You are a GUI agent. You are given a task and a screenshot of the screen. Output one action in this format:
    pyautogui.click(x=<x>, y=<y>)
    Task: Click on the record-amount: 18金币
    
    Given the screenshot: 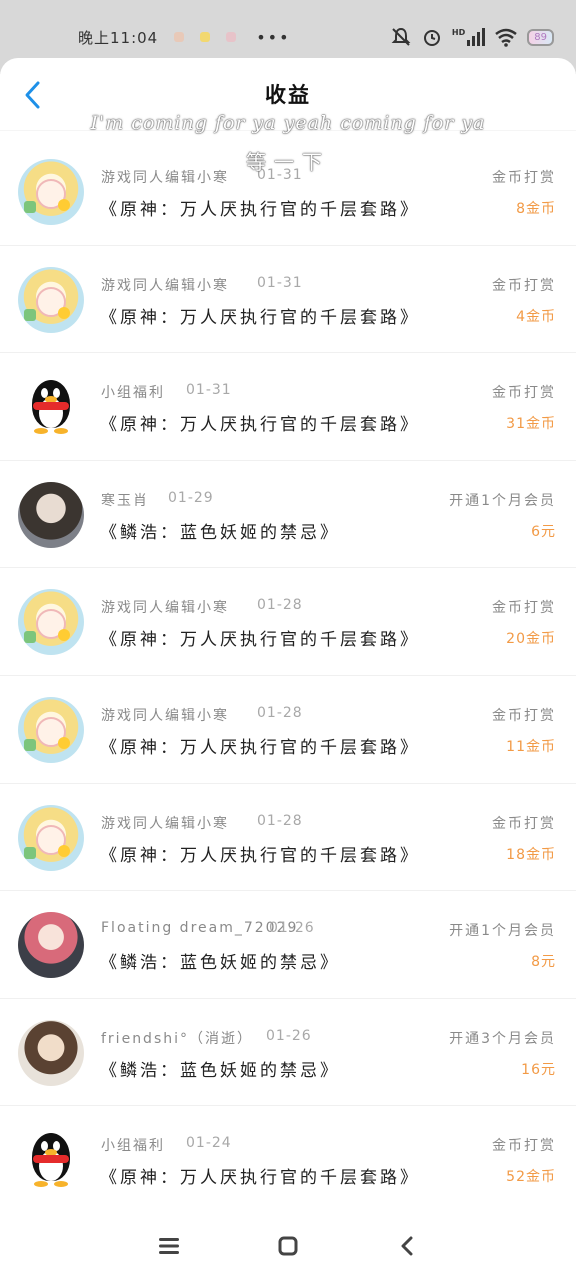 What is the action you would take?
    pyautogui.click(x=531, y=854)
    